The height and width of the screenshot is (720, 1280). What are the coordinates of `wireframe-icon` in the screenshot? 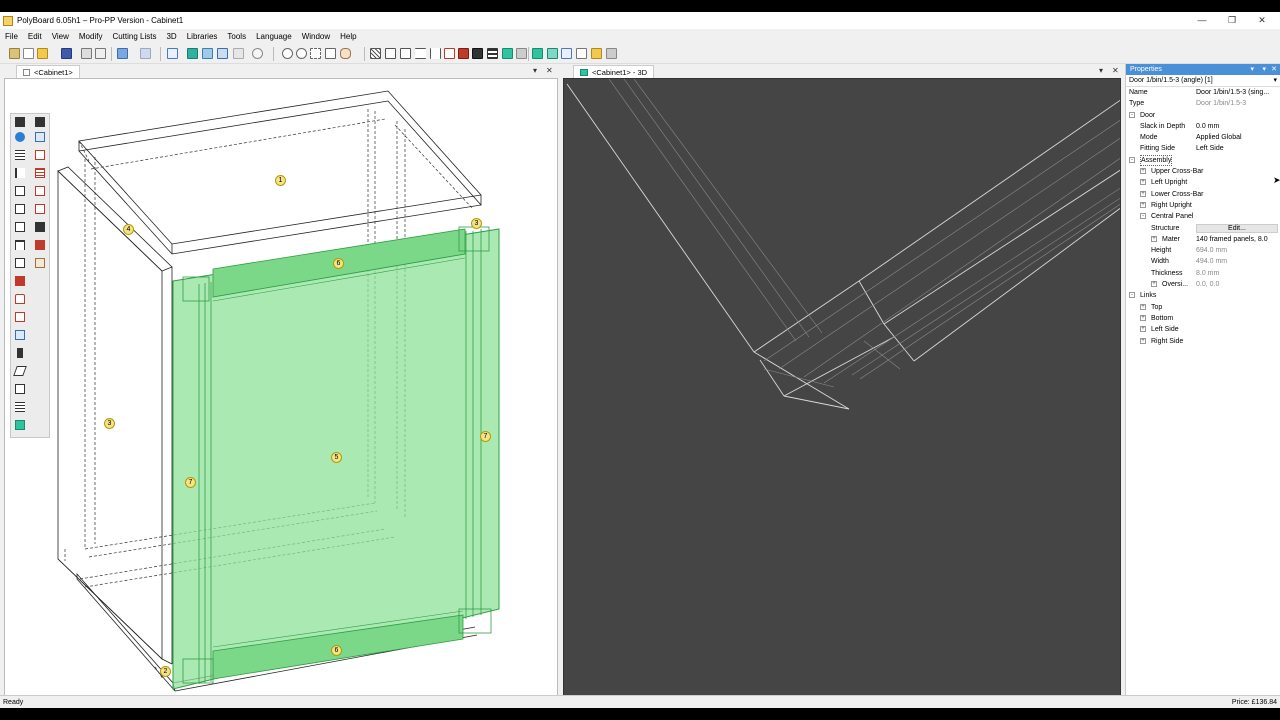 It's located at (566, 53).